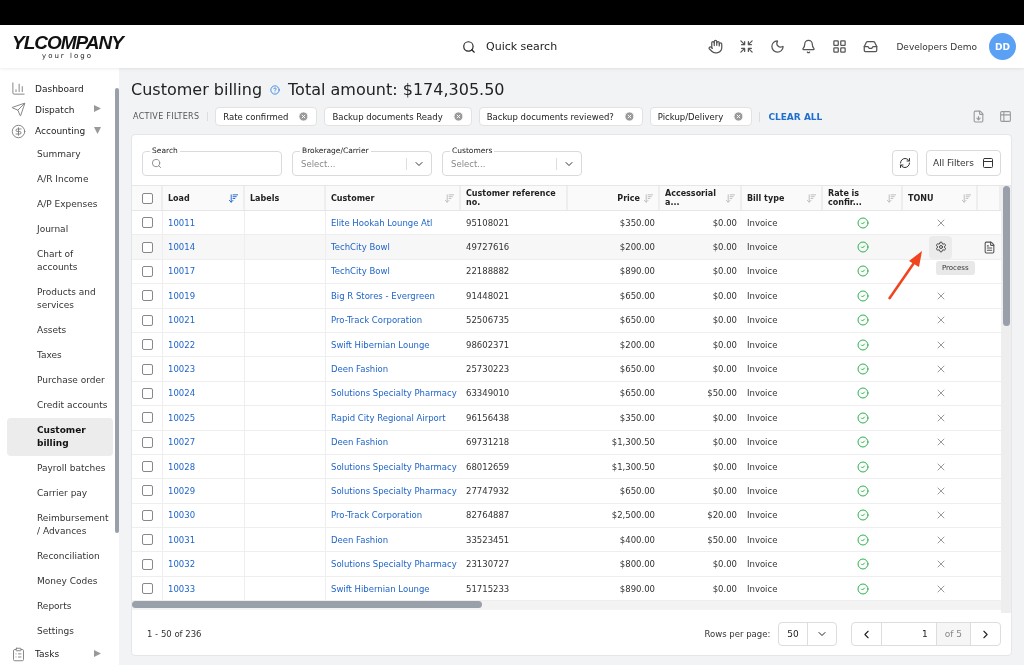  I want to click on sidebar-subitem: A/R Income, so click(60, 179).